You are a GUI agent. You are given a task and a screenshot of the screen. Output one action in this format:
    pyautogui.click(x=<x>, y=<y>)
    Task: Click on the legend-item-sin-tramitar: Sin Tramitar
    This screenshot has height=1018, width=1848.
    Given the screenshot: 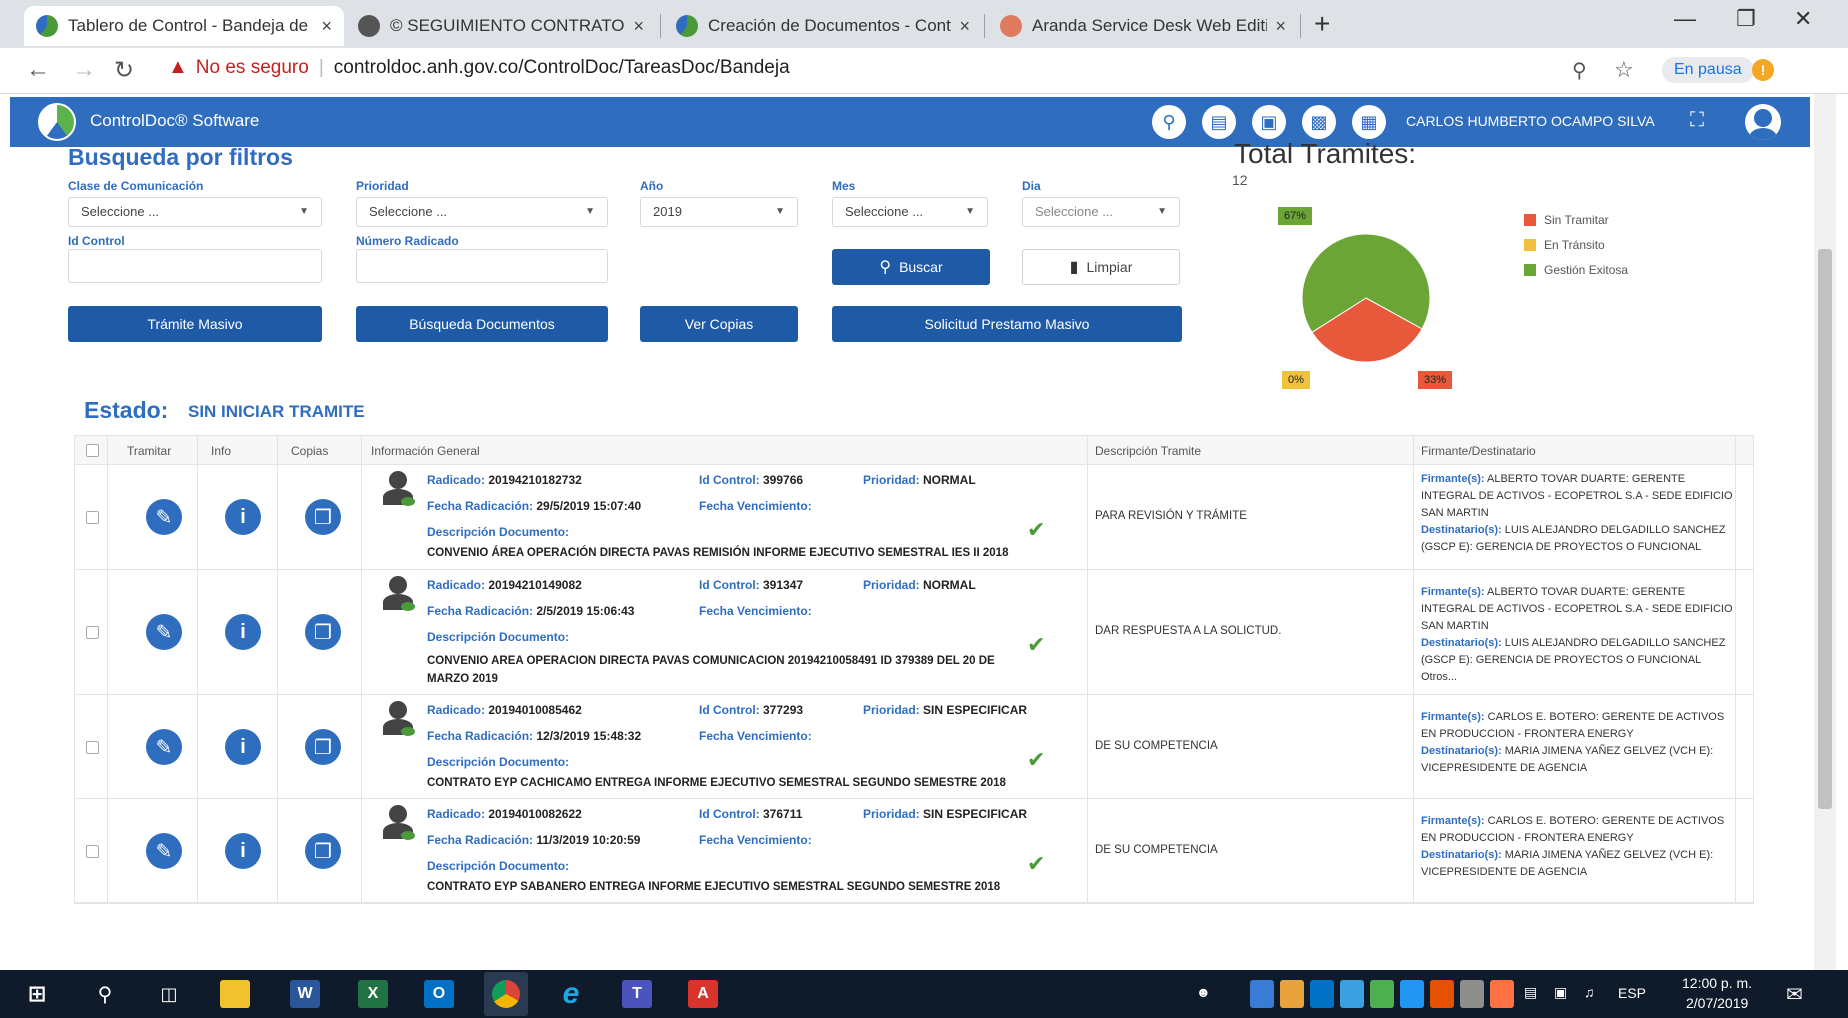 What is the action you would take?
    pyautogui.click(x=1566, y=220)
    